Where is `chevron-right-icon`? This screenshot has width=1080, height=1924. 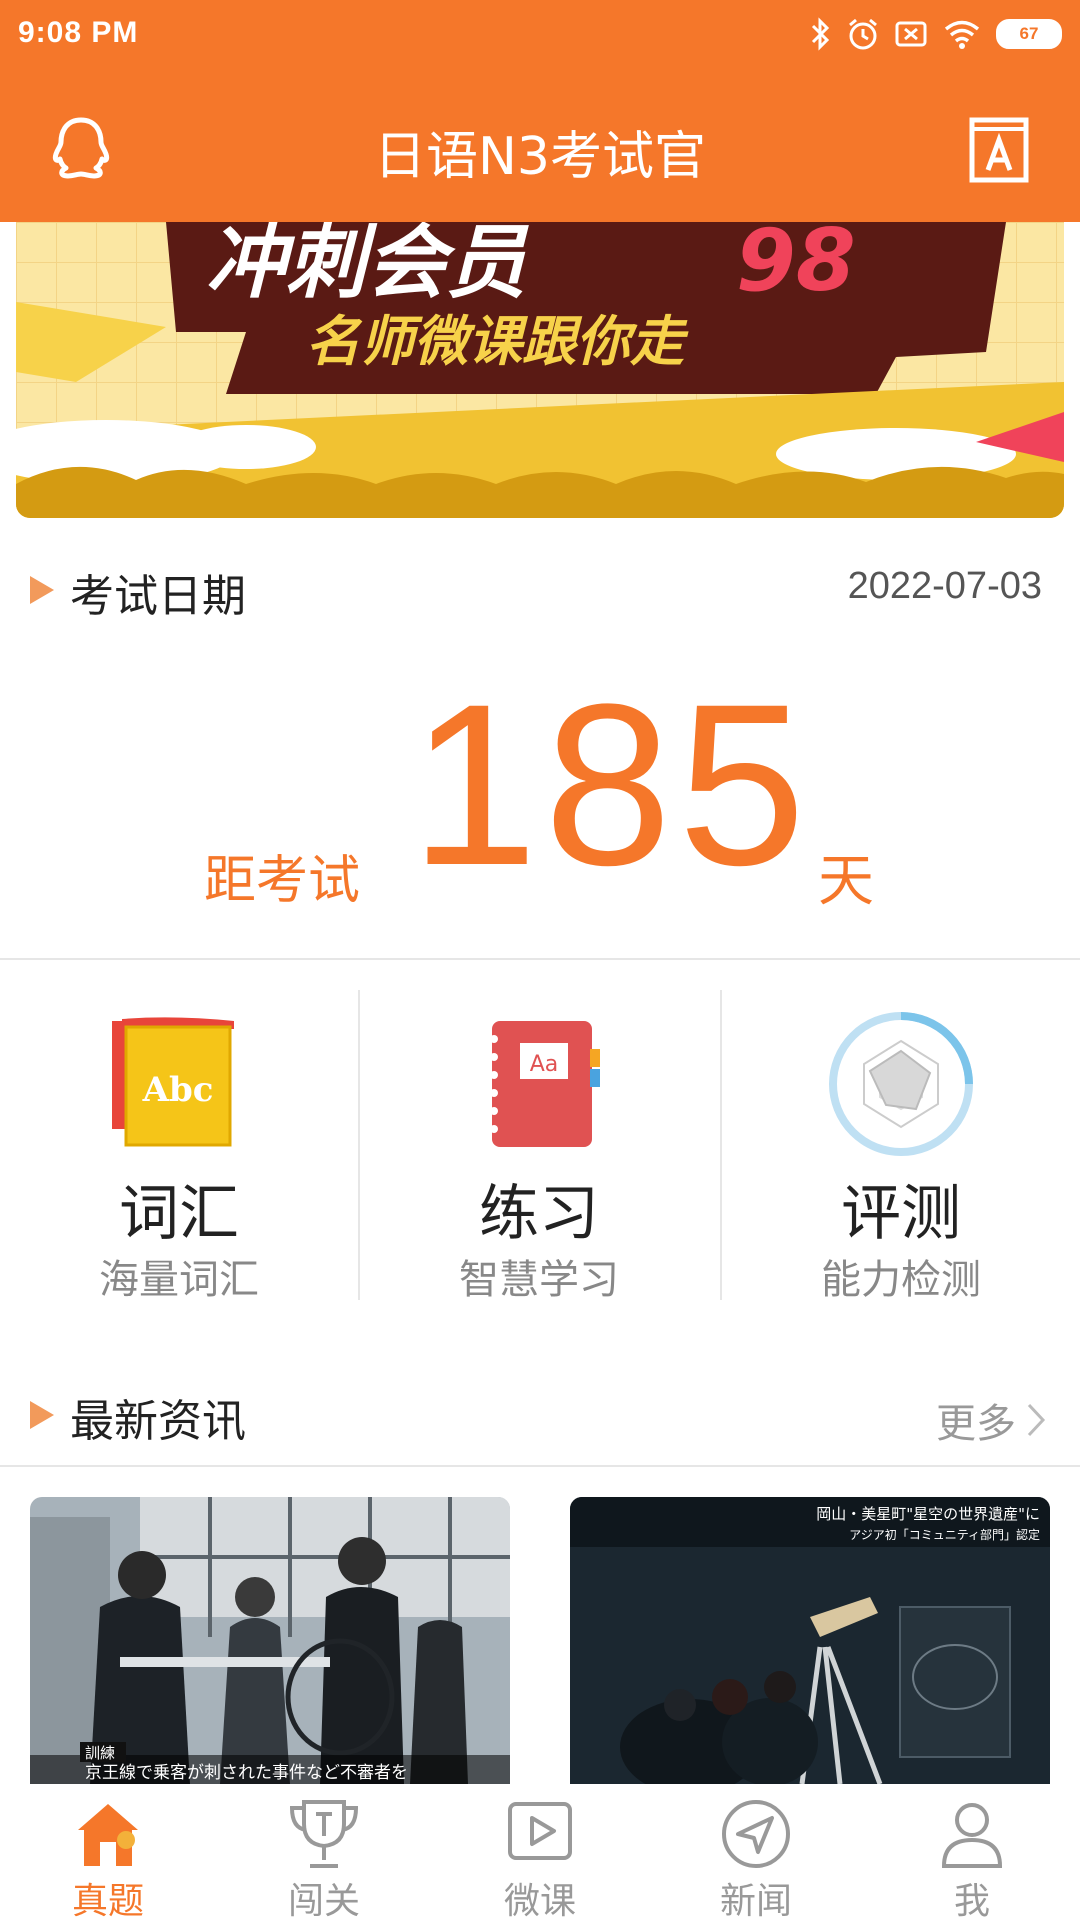
chevron-right-icon is located at coordinates (1036, 1420).